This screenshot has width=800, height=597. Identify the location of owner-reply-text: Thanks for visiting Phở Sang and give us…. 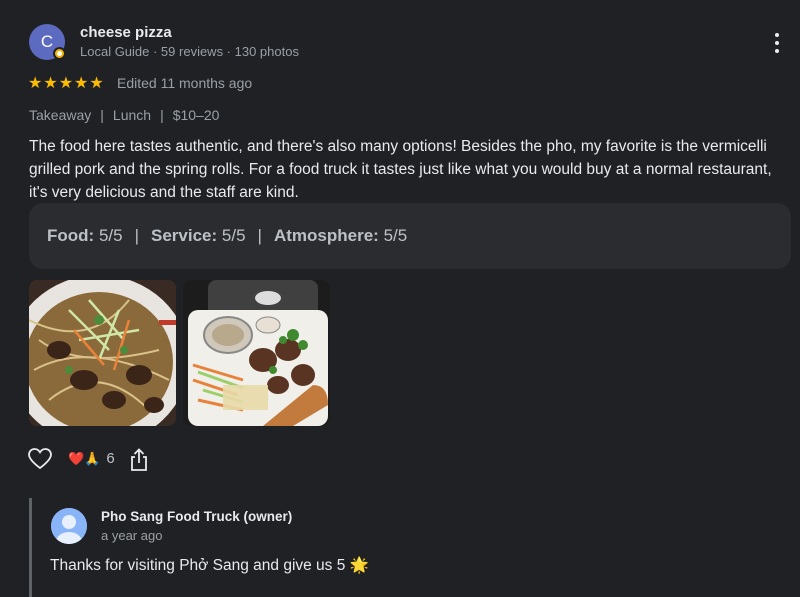
(209, 565).